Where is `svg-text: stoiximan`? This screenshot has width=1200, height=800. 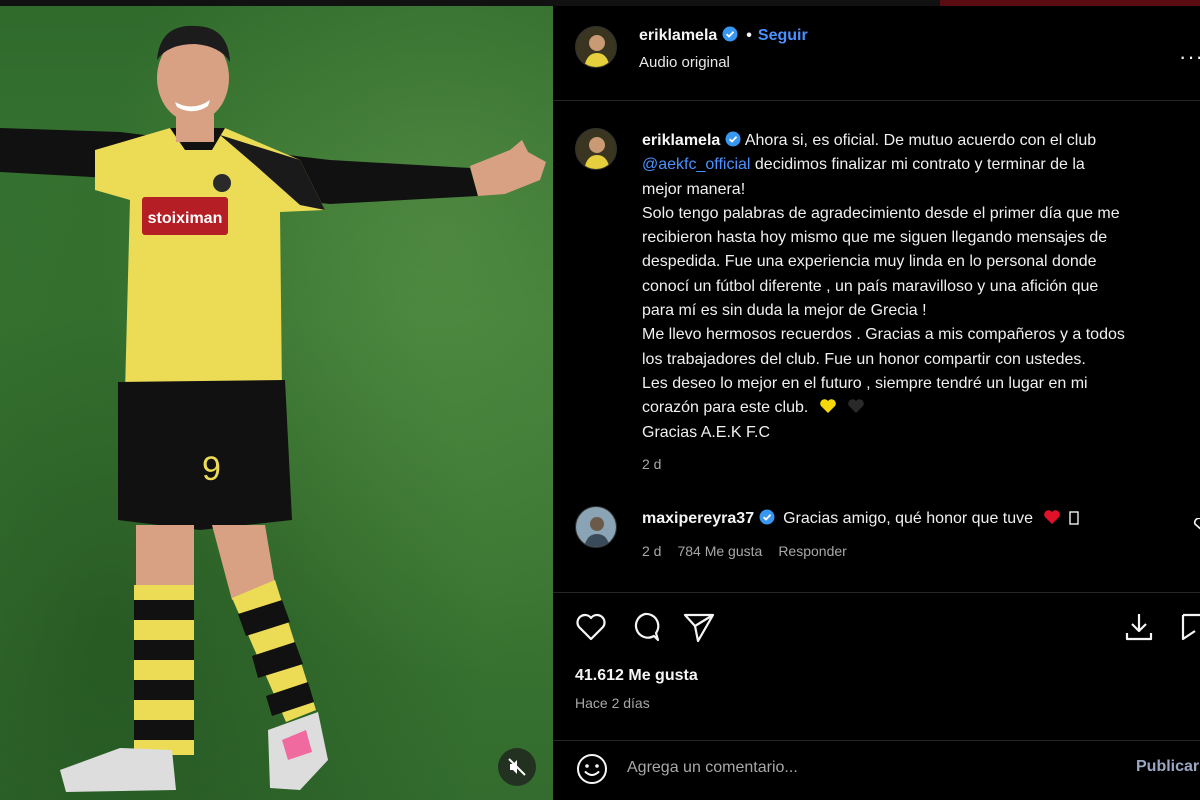 svg-text: stoiximan is located at coordinates (185, 218).